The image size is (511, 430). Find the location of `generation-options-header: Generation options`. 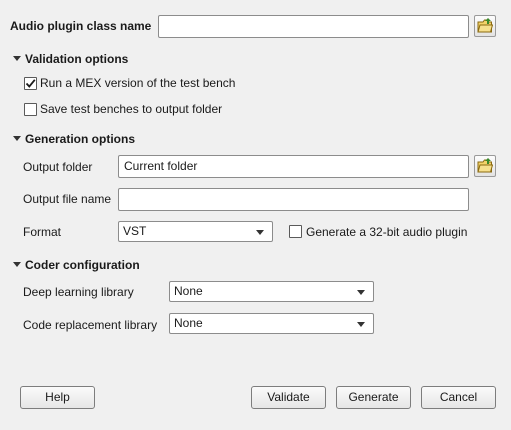

generation-options-header: Generation options is located at coordinates (74, 139).